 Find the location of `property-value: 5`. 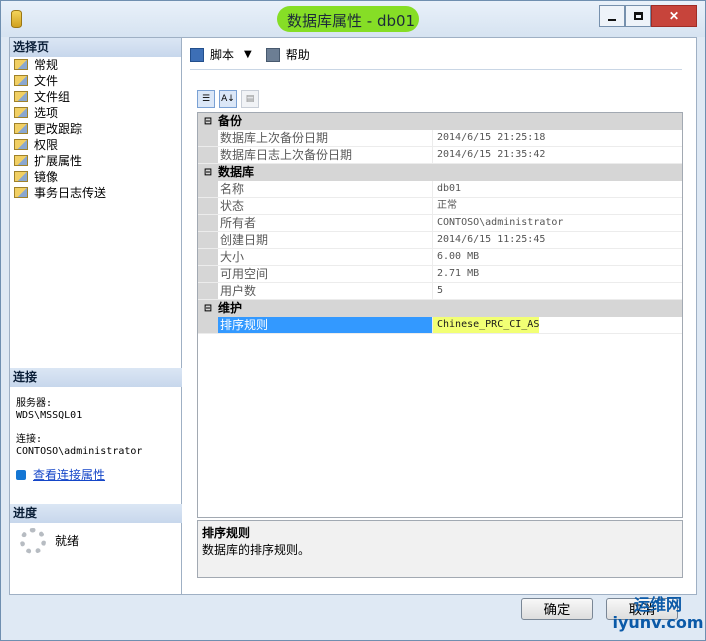

property-value: 5 is located at coordinates (440, 290).